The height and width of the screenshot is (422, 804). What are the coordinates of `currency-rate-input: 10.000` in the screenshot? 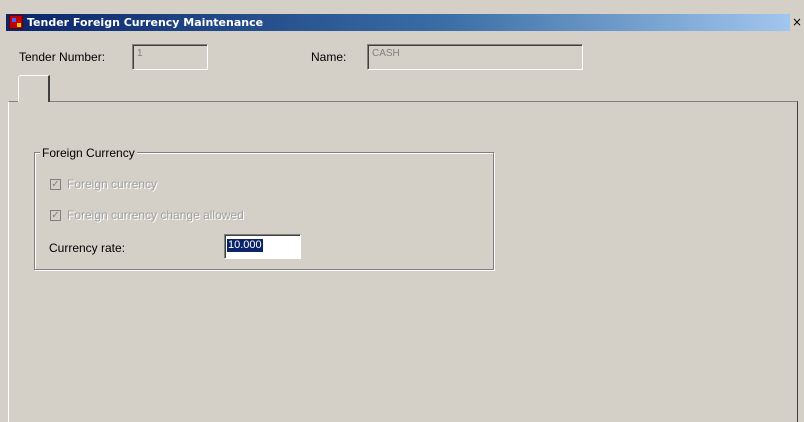 It's located at (262, 246).